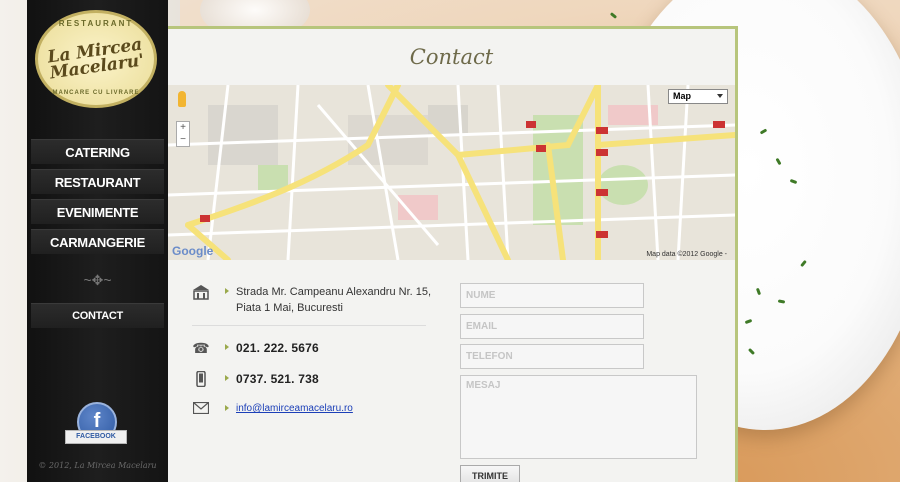 This screenshot has height=482, width=900. I want to click on phone-row: ☎ 021. 222. 5676, so click(312, 349).